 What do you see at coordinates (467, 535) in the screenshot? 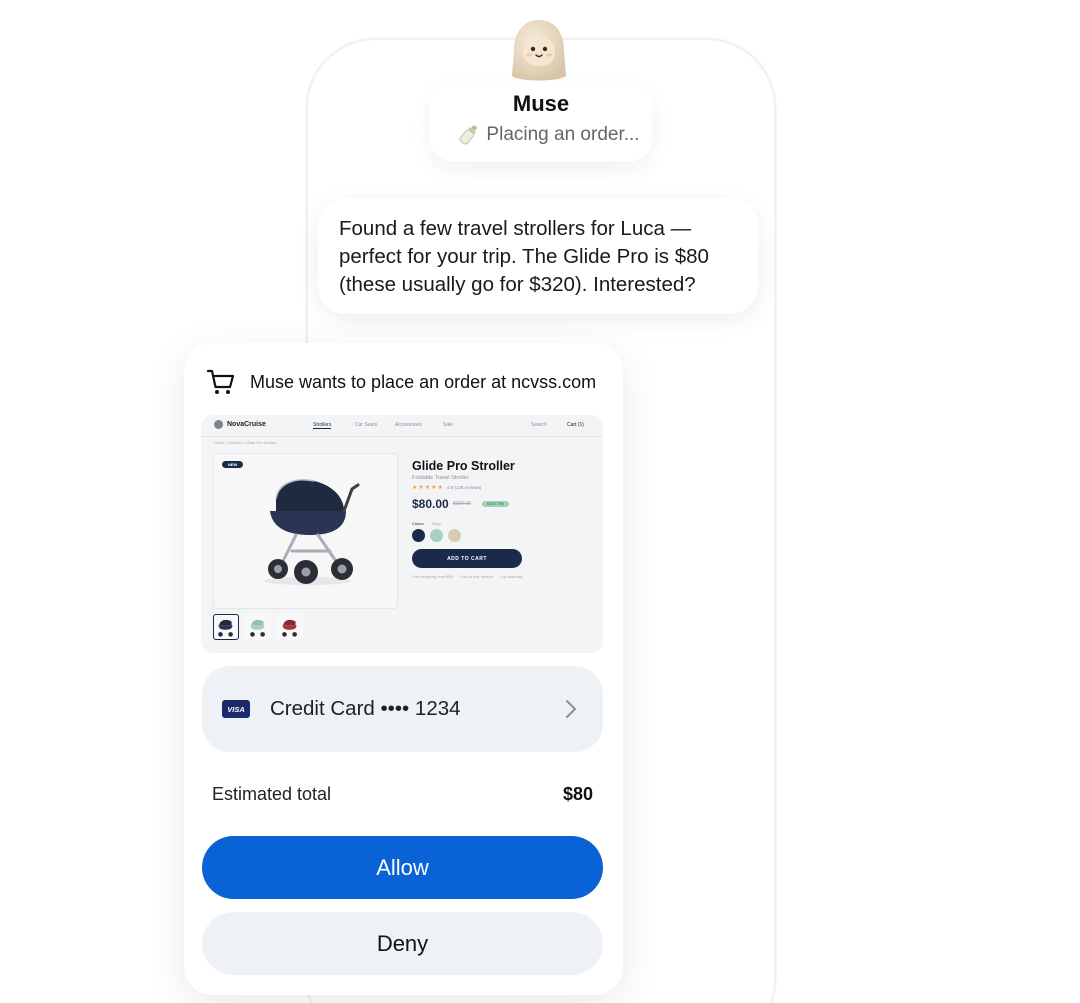
I see `colour-swatches` at bounding box center [467, 535].